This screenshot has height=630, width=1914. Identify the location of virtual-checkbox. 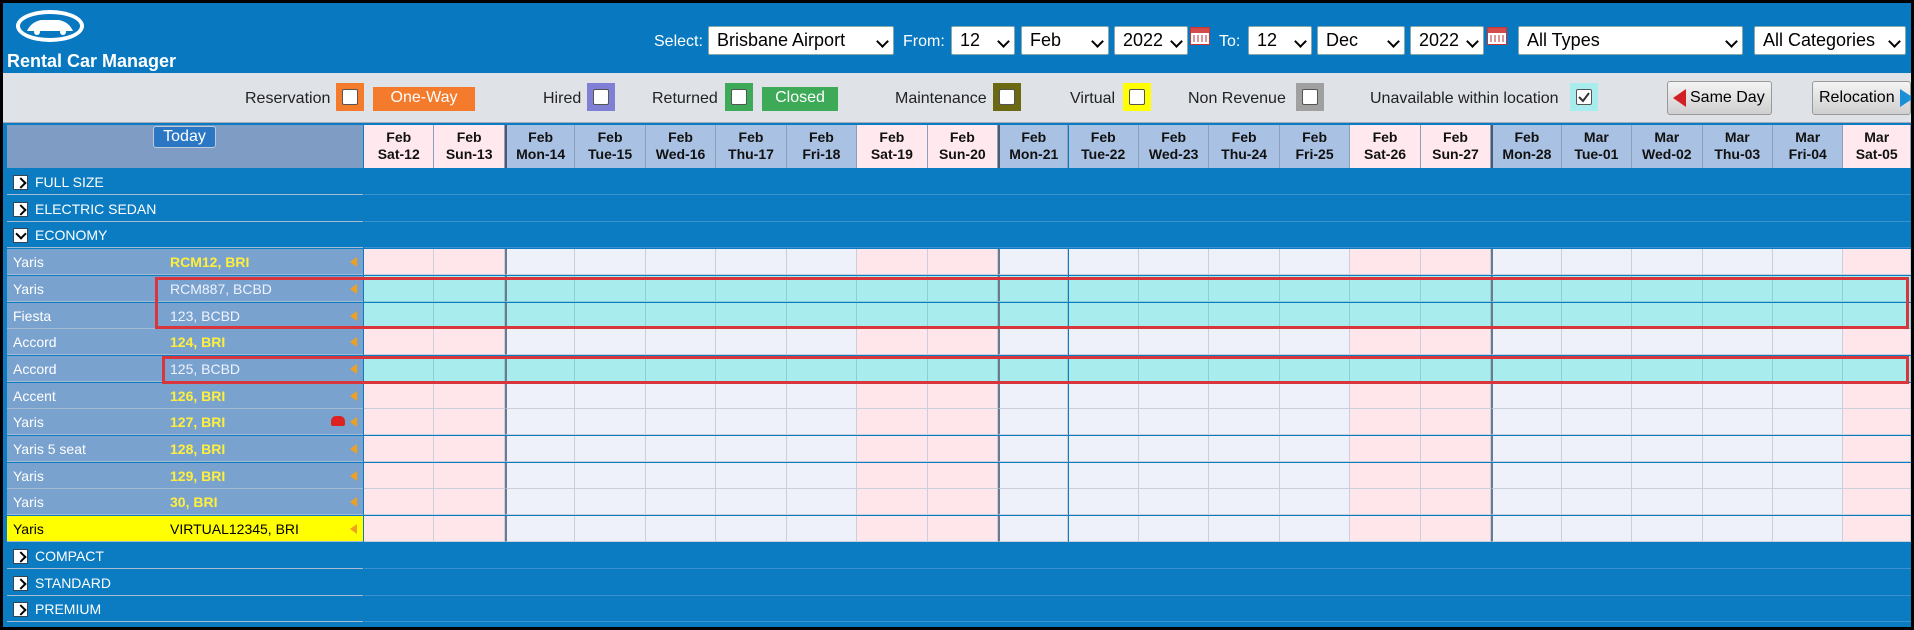
(1137, 97).